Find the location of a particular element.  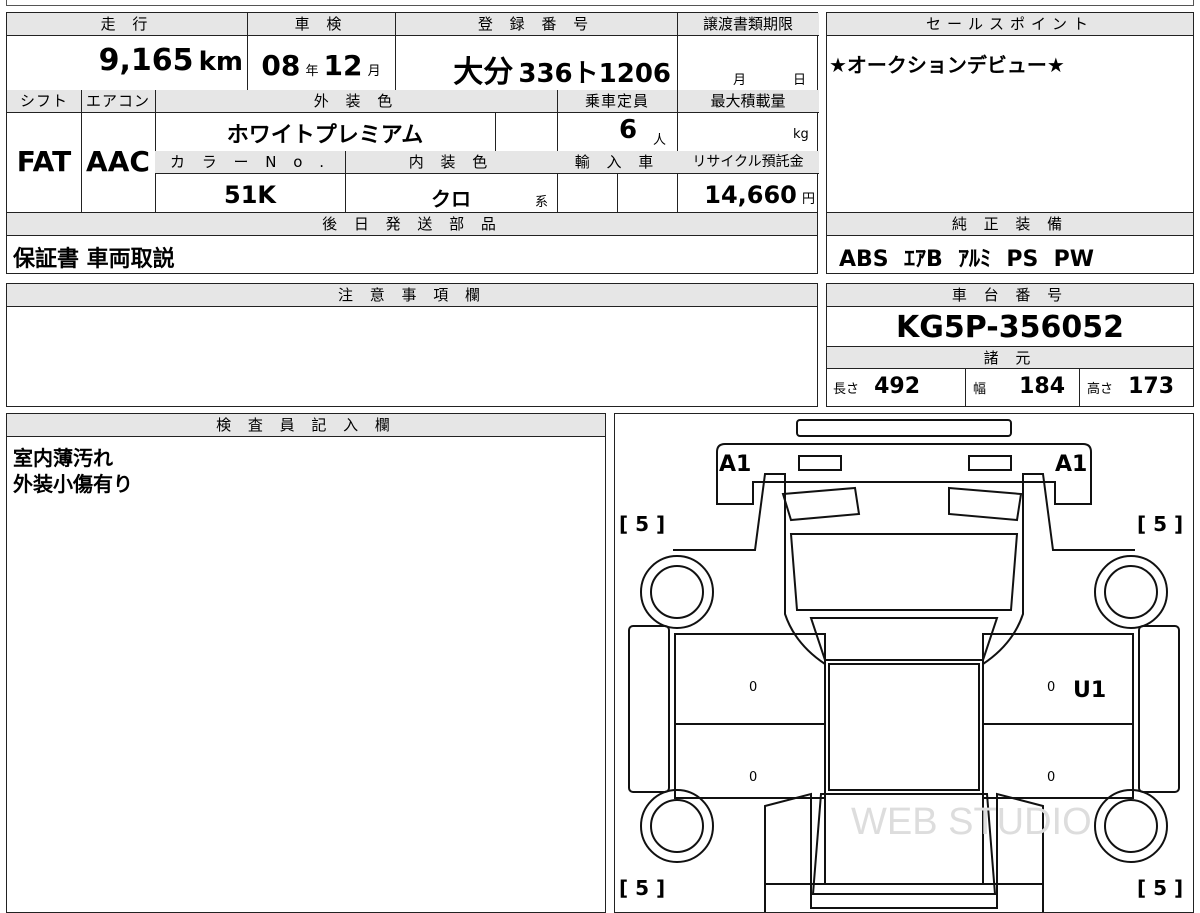

roof is located at coordinates (904, 639).